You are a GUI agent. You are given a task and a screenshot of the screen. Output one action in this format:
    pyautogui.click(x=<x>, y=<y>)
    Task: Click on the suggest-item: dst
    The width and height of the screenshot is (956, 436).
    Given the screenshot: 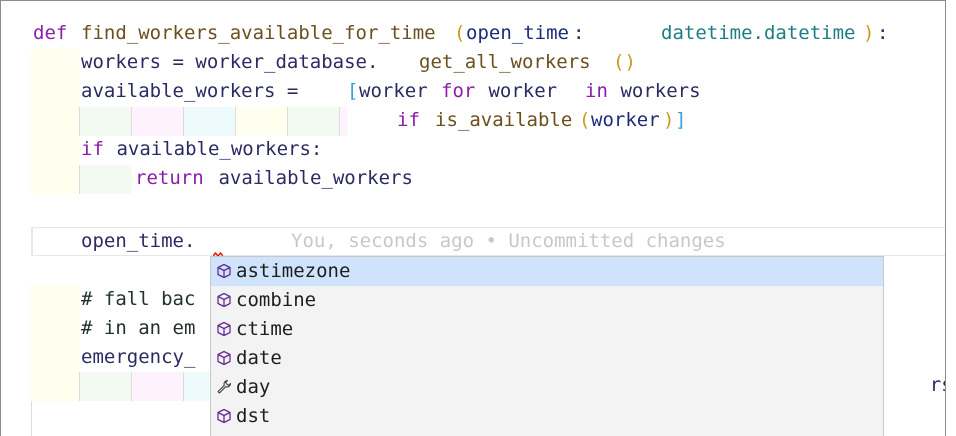 What is the action you would take?
    pyautogui.click(x=547, y=416)
    